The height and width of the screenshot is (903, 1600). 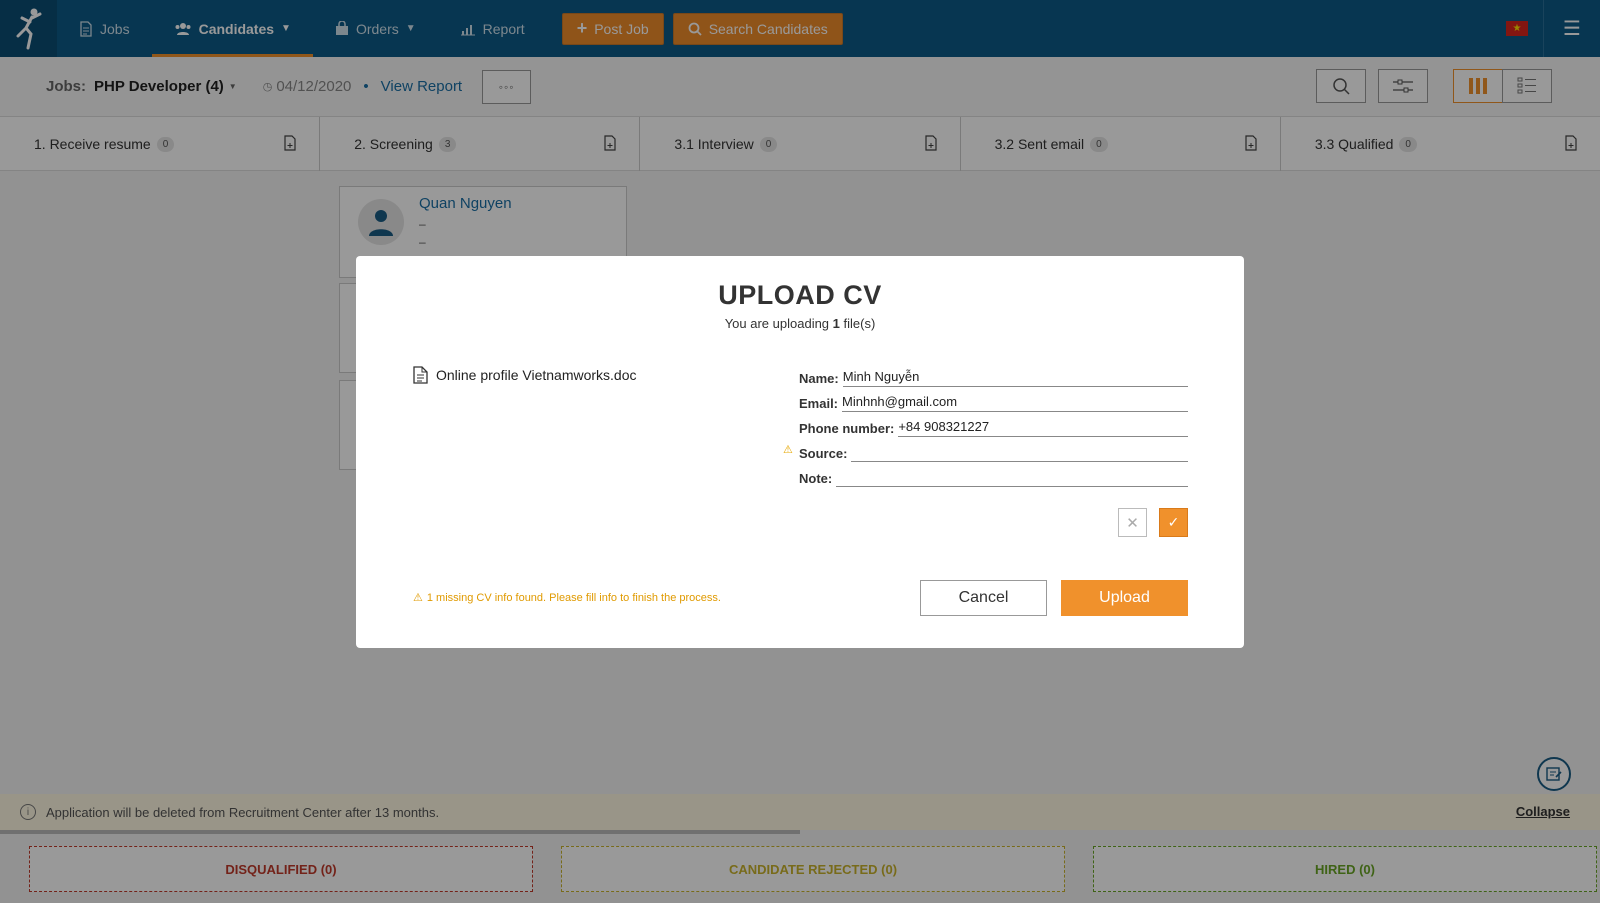 I want to click on cancel-button: Cancel, so click(x=983, y=598).